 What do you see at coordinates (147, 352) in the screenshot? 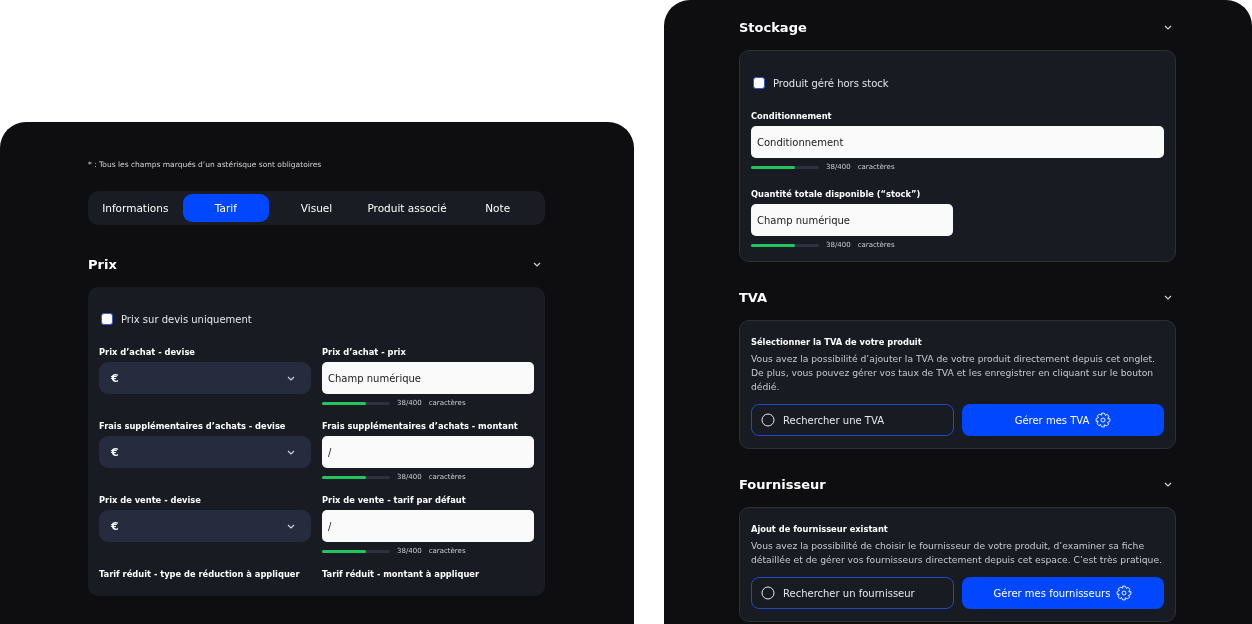
I see `field-label: Prix d’achat - devise` at bounding box center [147, 352].